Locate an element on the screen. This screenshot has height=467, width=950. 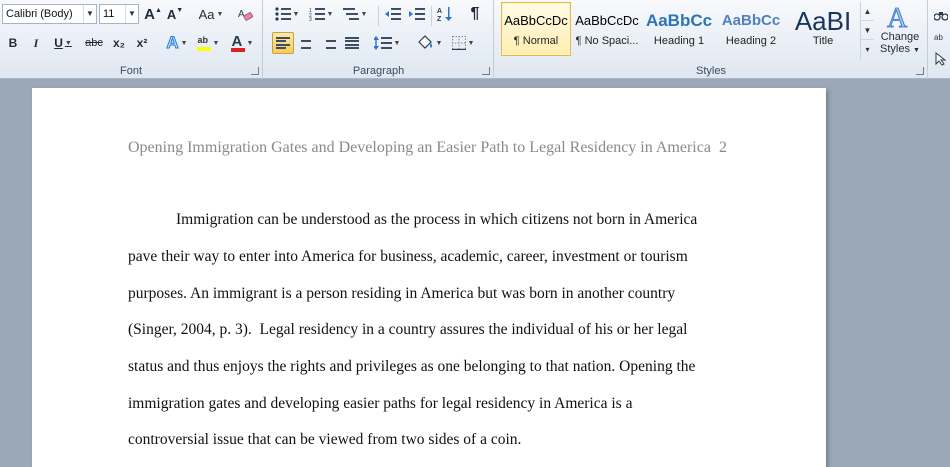
sort-button: AZ is located at coordinates (445, 14).